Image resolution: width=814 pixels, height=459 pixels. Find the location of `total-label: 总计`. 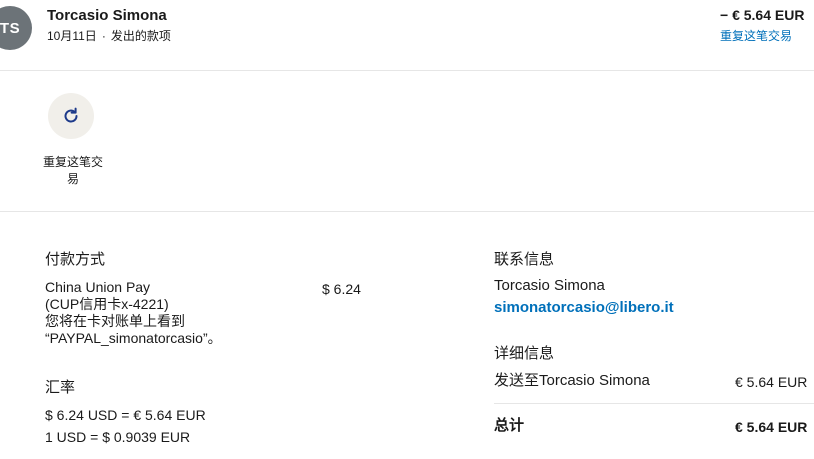

total-label: 总计 is located at coordinates (509, 425).